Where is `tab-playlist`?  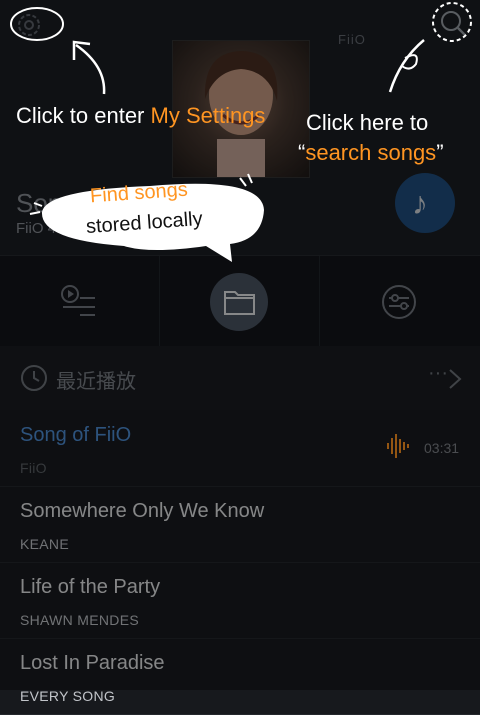
tab-playlist is located at coordinates (80, 301).